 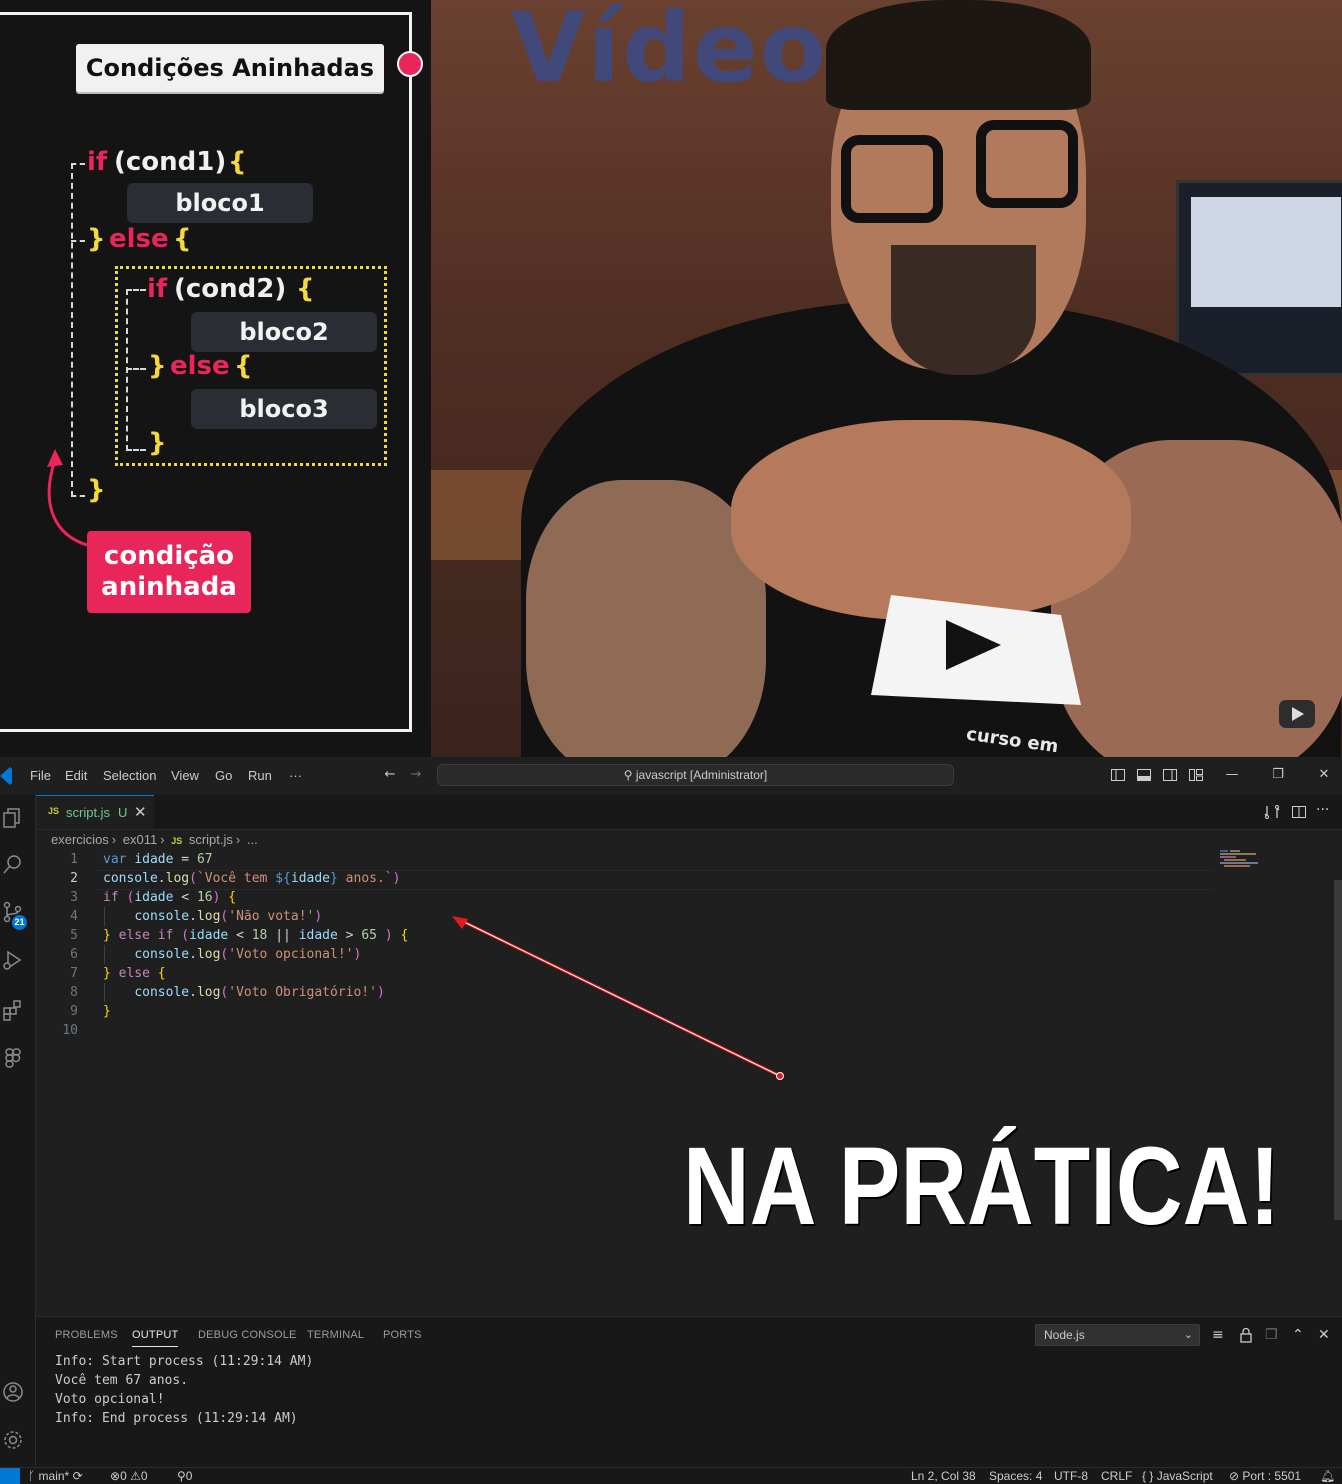 I want to click on live-server: ⊘ Port : 5501, so click(x=1265, y=1476).